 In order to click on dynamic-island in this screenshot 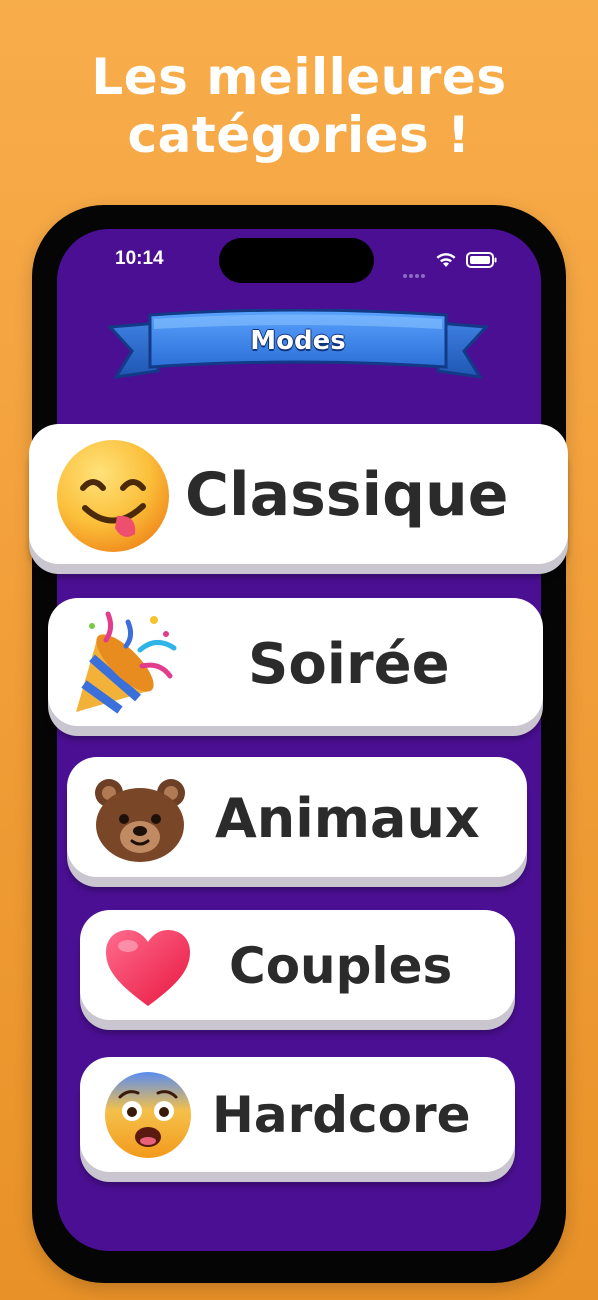, I will do `click(296, 260)`.